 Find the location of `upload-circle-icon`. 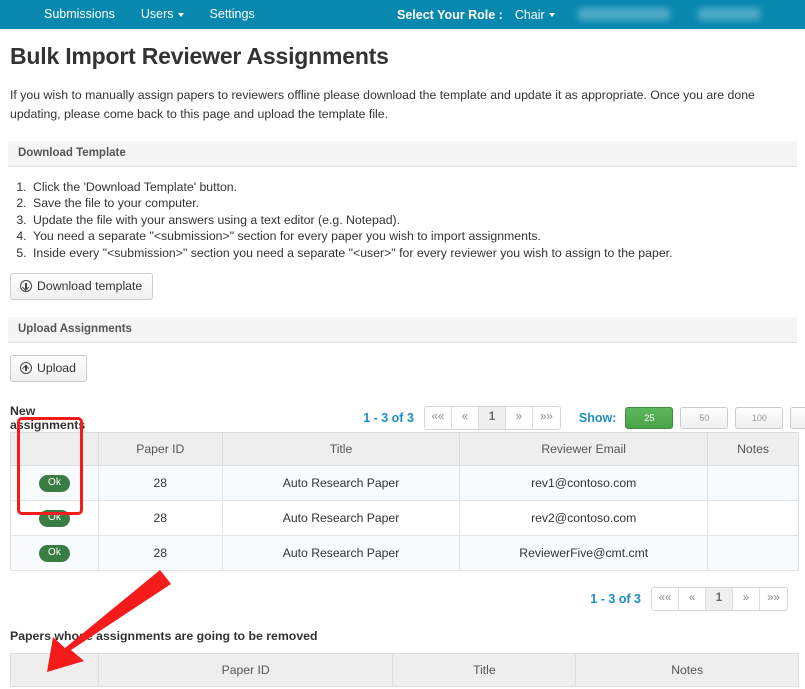

upload-circle-icon is located at coordinates (26, 368).